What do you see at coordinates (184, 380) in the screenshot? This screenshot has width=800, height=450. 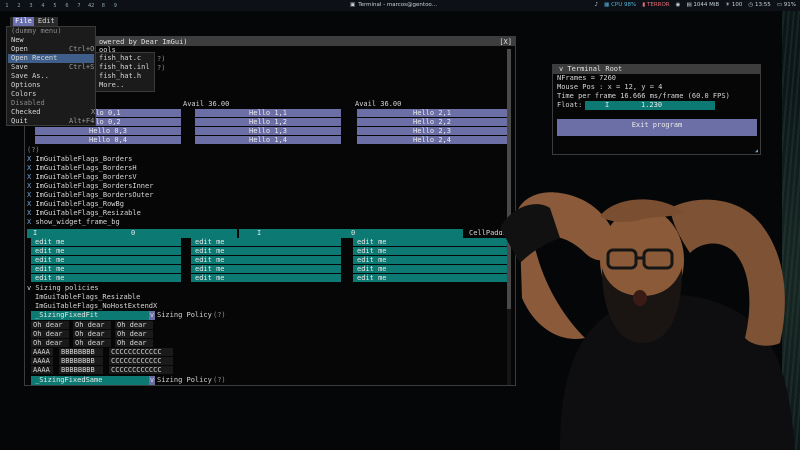 I see `sizing-policy-label: Sizing Policy` at bounding box center [184, 380].